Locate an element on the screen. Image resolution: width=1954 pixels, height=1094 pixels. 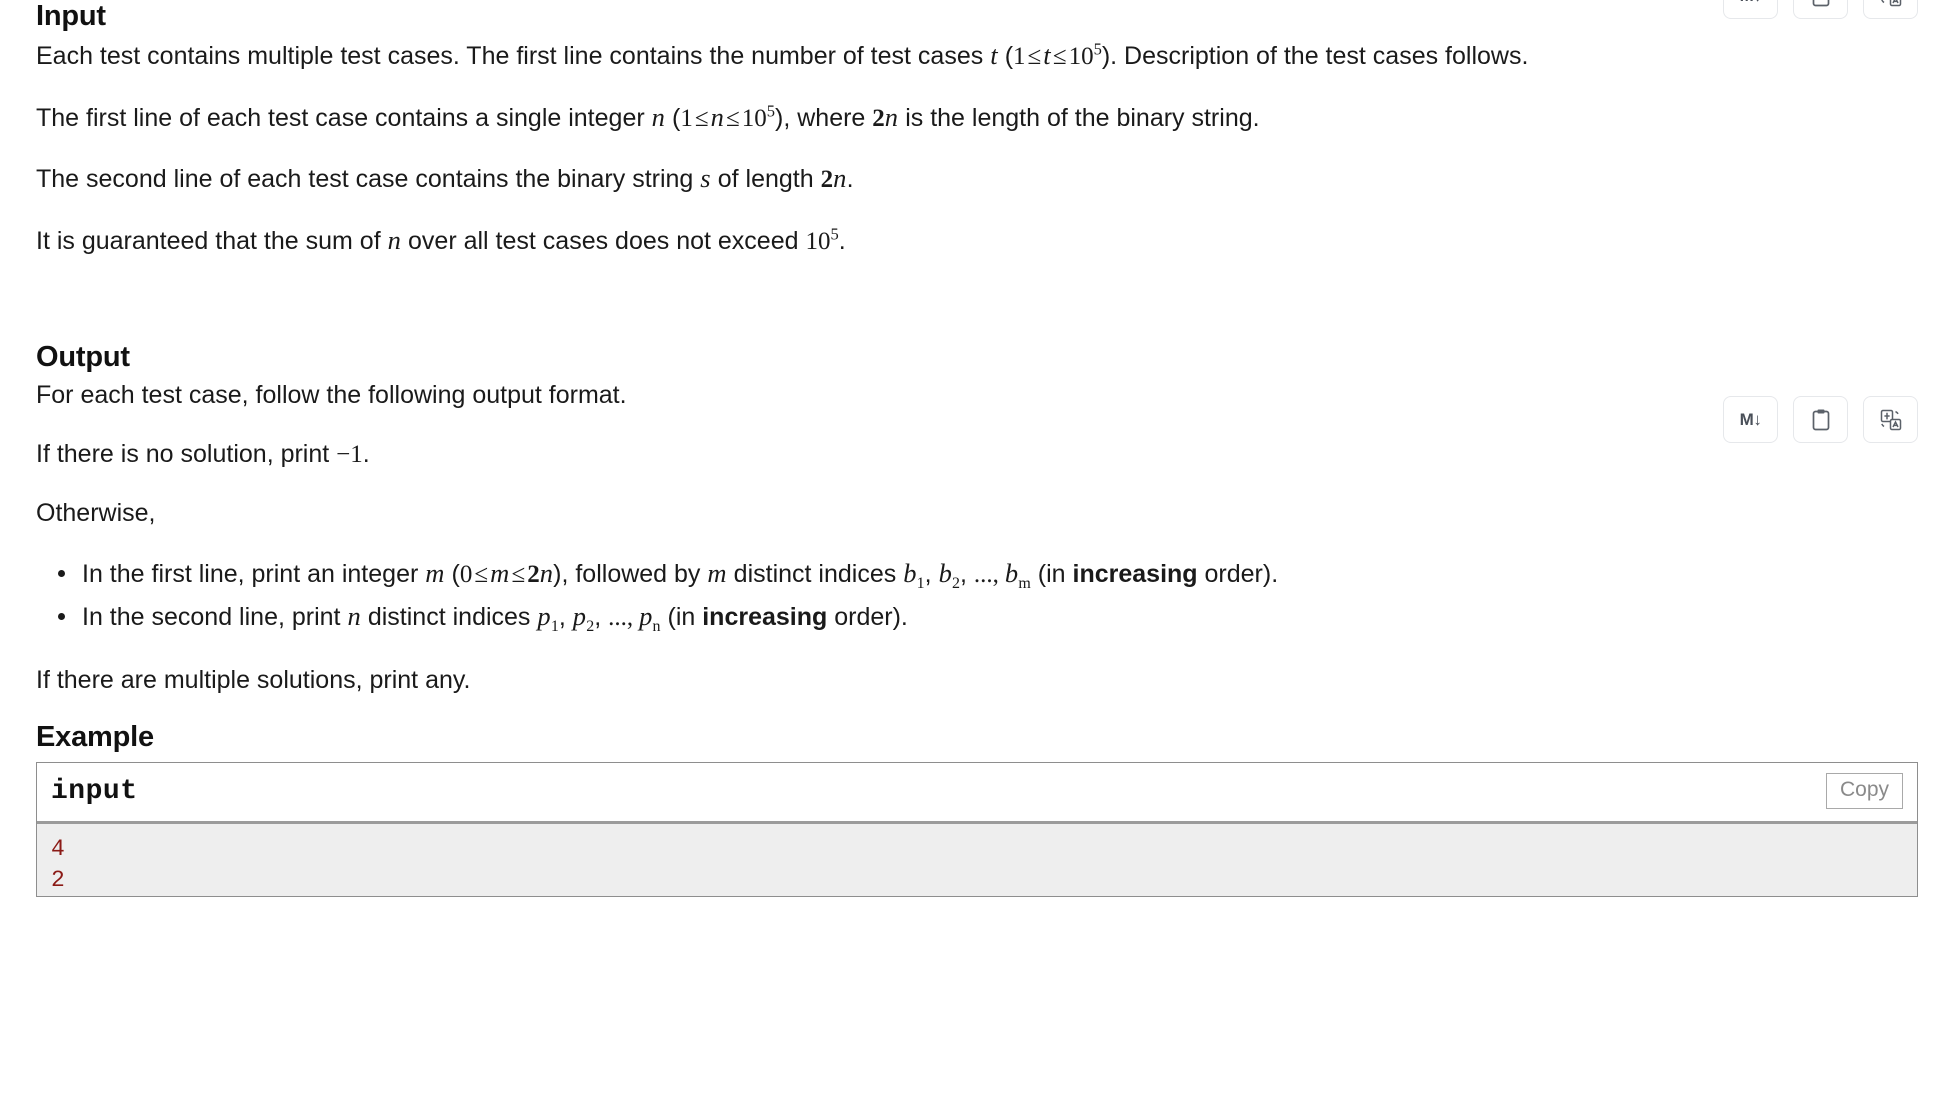
example-block-title: input is located at coordinates (94, 791).